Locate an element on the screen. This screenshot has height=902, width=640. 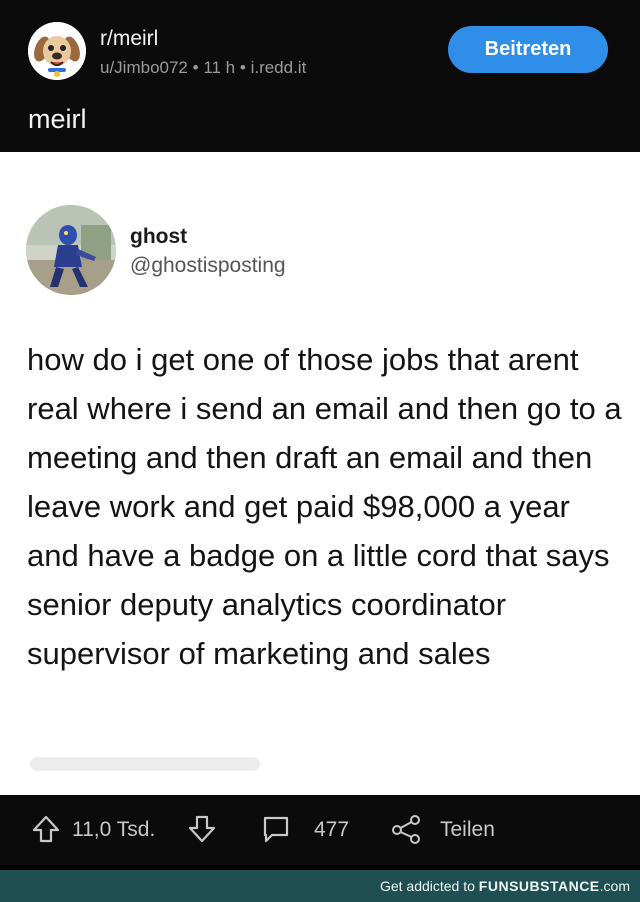
faded-text-remnant is located at coordinates (145, 764).